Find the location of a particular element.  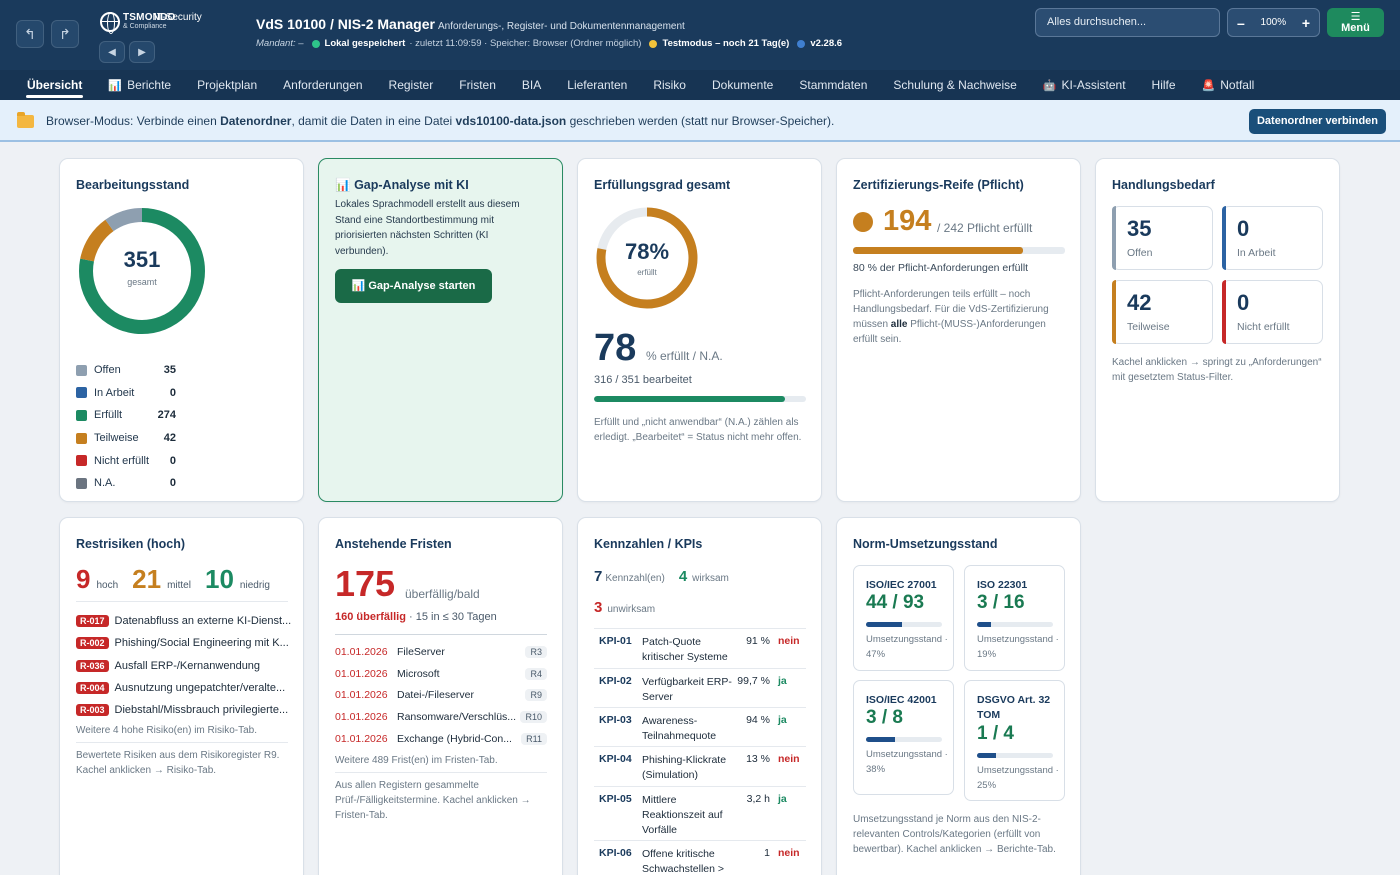

tab-stammdaten: Stammdaten is located at coordinates (833, 85).